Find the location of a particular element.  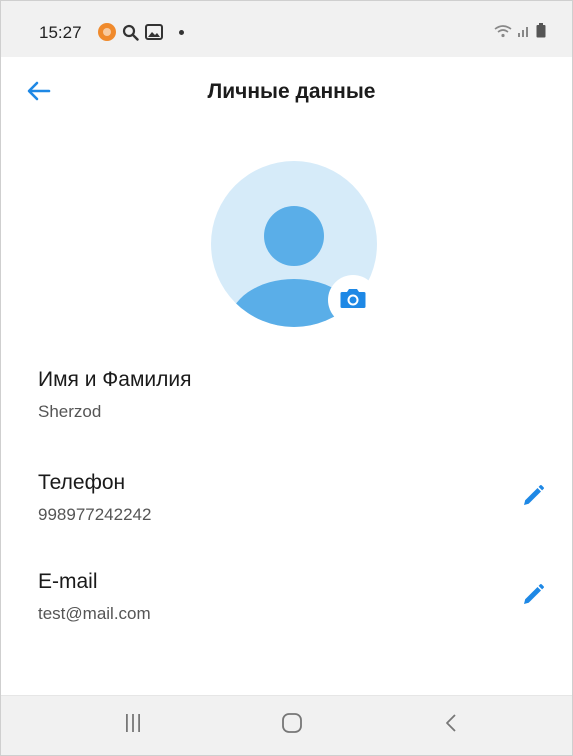

status-bar: 15:27 is located at coordinates (286, 29).